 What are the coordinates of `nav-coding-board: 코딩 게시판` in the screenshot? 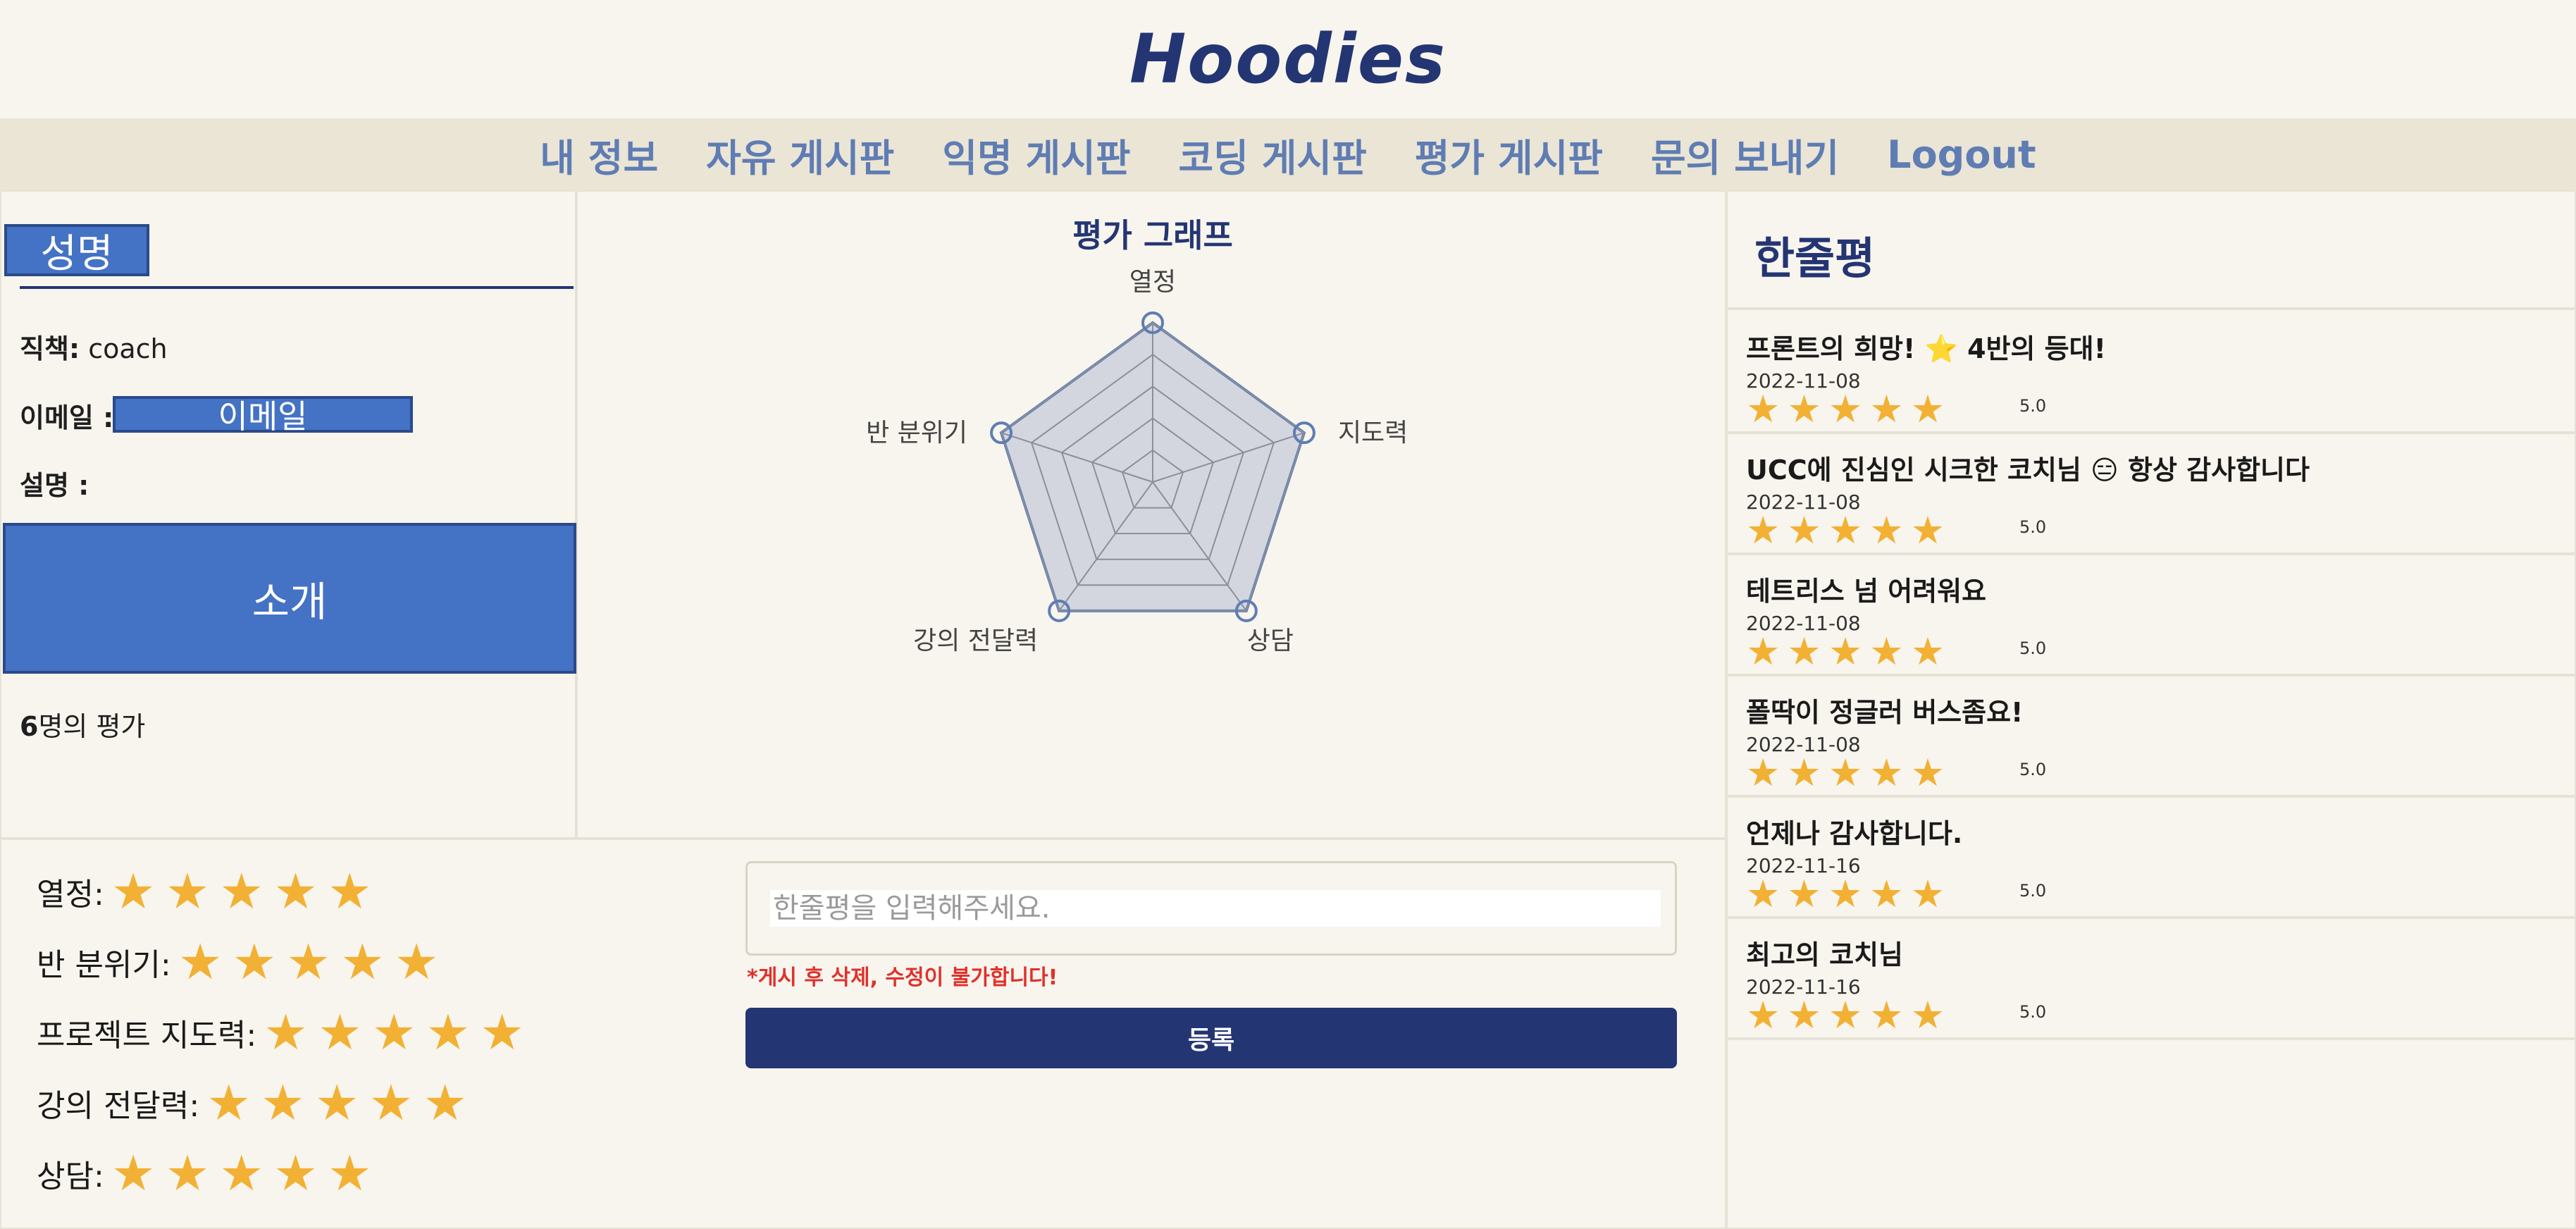 It's located at (1273, 155).